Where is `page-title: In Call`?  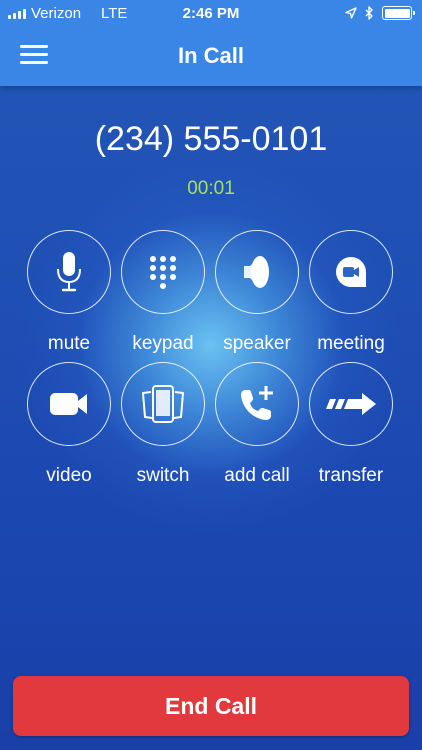 page-title: In Call is located at coordinates (210, 55).